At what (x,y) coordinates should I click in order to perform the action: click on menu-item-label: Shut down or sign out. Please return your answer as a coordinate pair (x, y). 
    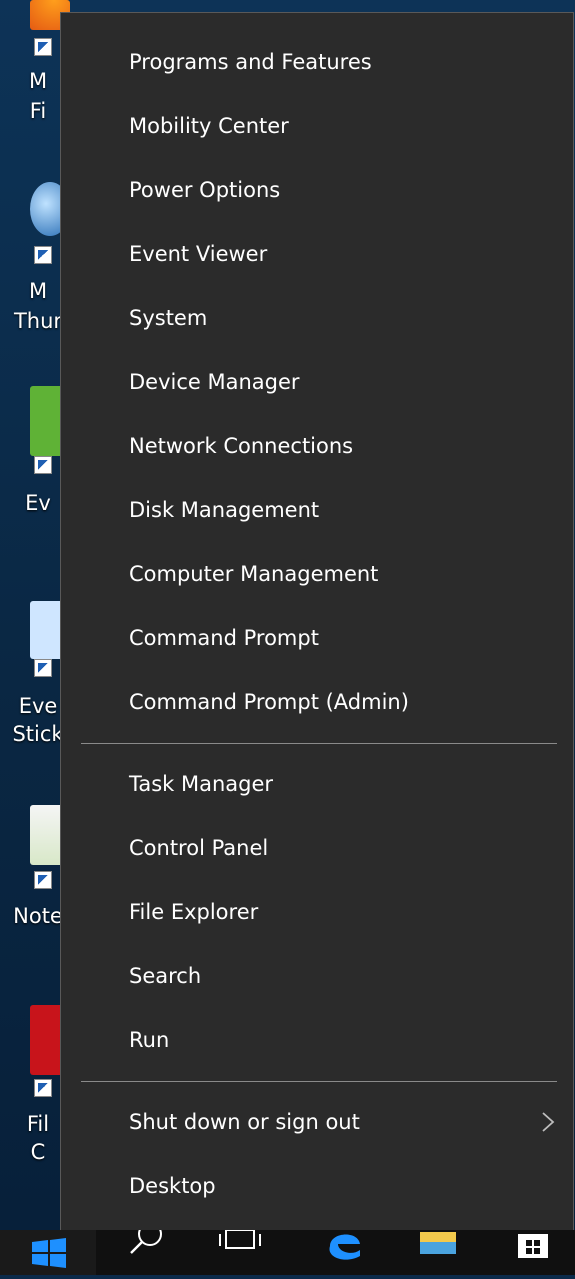
    Looking at the image, I should click on (244, 1122).